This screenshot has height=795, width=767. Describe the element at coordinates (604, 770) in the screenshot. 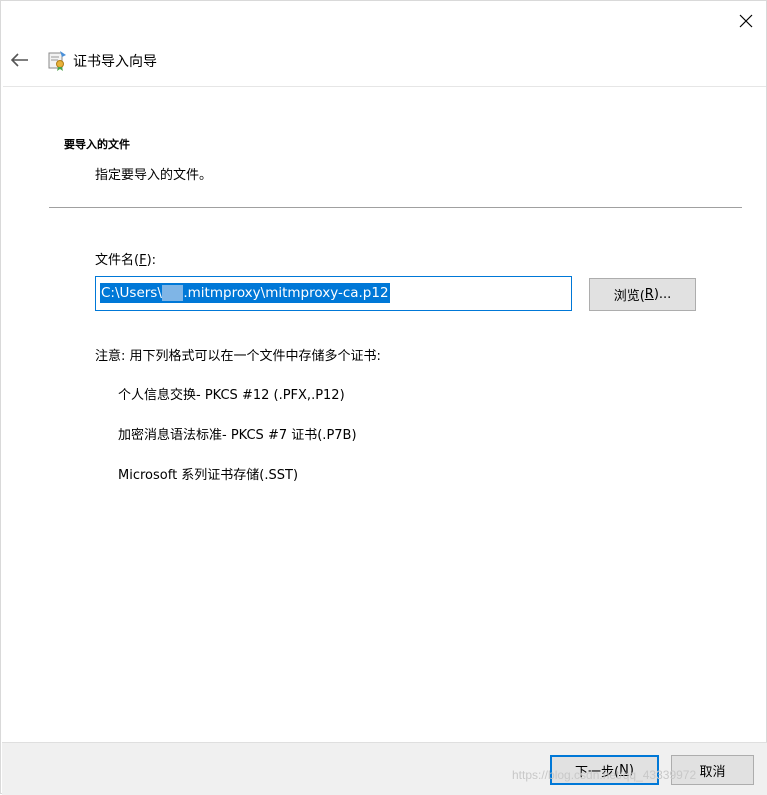

I see `next-button: 下一步(N)` at that location.